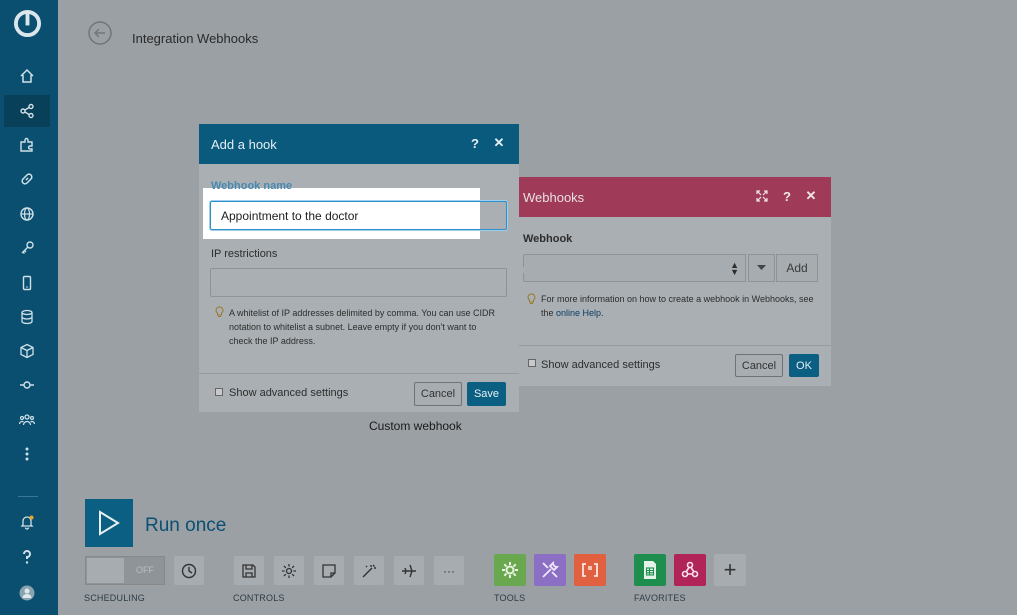 The width and height of the screenshot is (1017, 615). What do you see at coordinates (762, 196) in the screenshot?
I see `expand-icon` at bounding box center [762, 196].